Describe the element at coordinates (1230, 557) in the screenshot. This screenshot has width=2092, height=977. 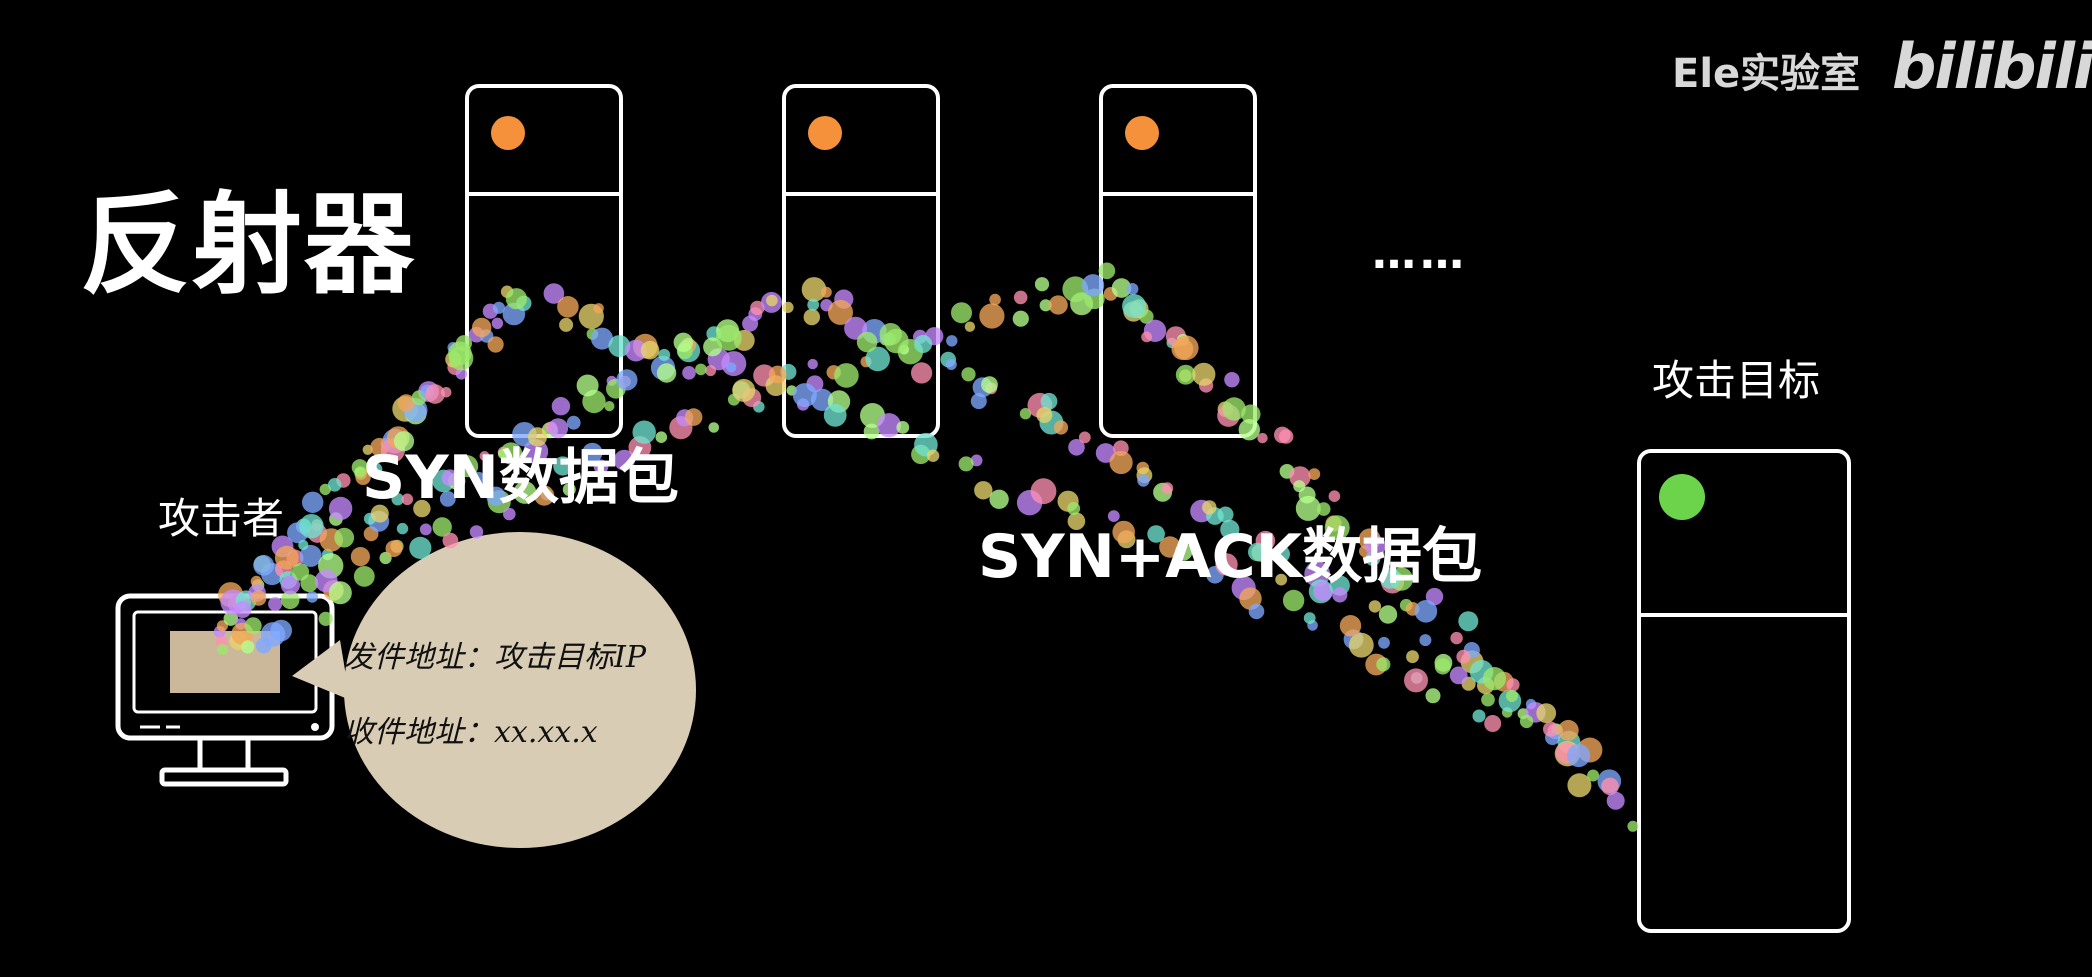
I see `synack-packet-label: SYN+ACK数据包` at that location.